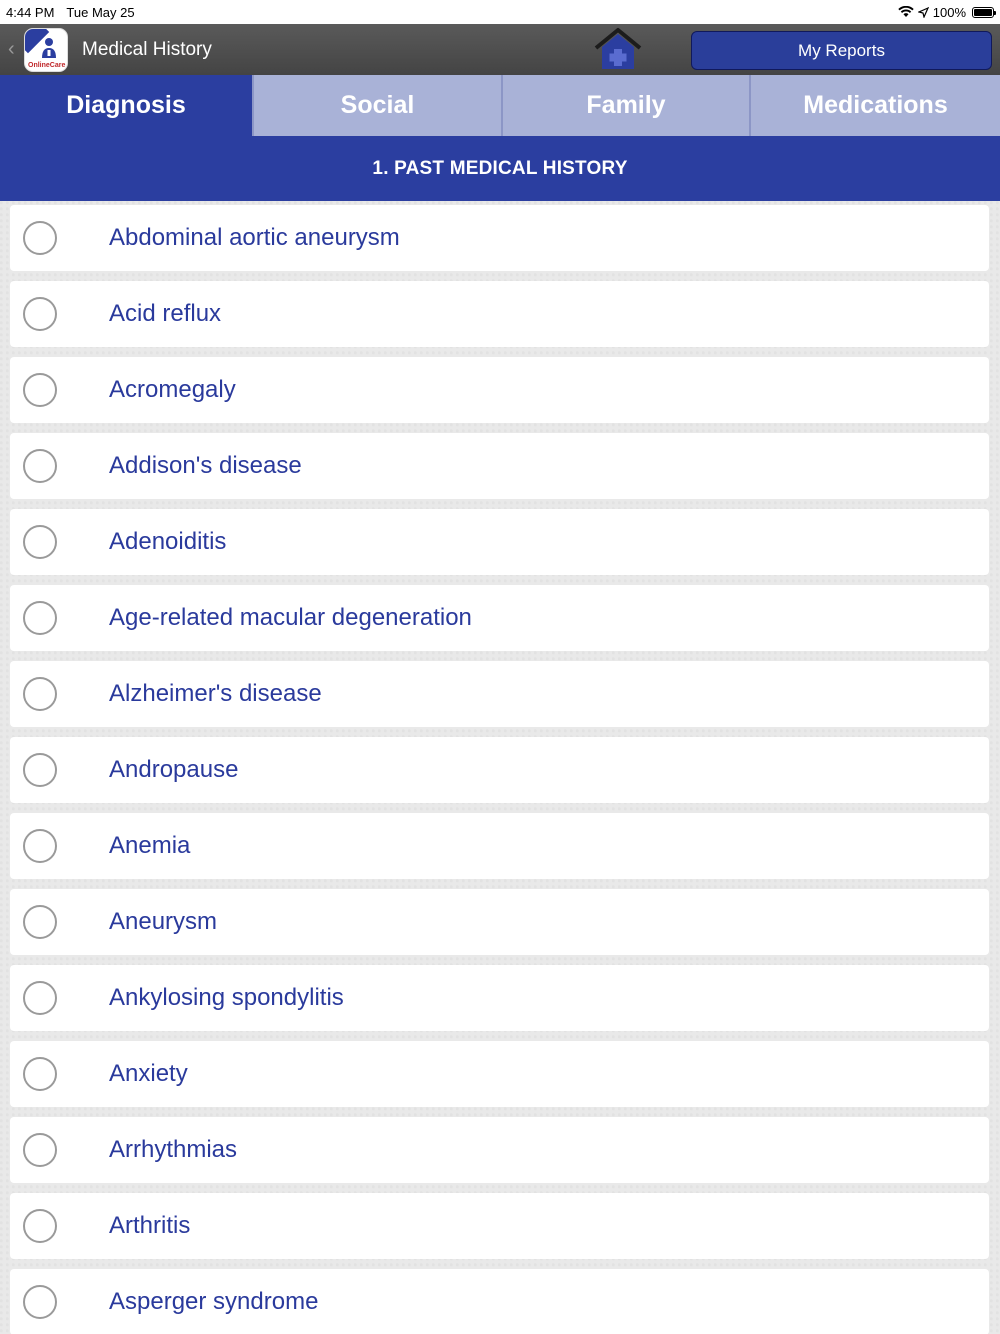  What do you see at coordinates (215, 693) in the screenshot?
I see `list-item-label: Alzheimer's disease` at bounding box center [215, 693].